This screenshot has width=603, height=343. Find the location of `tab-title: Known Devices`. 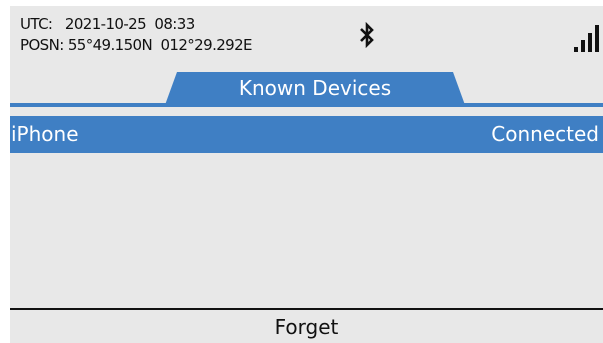

tab-title: Known Devices is located at coordinates (315, 88).